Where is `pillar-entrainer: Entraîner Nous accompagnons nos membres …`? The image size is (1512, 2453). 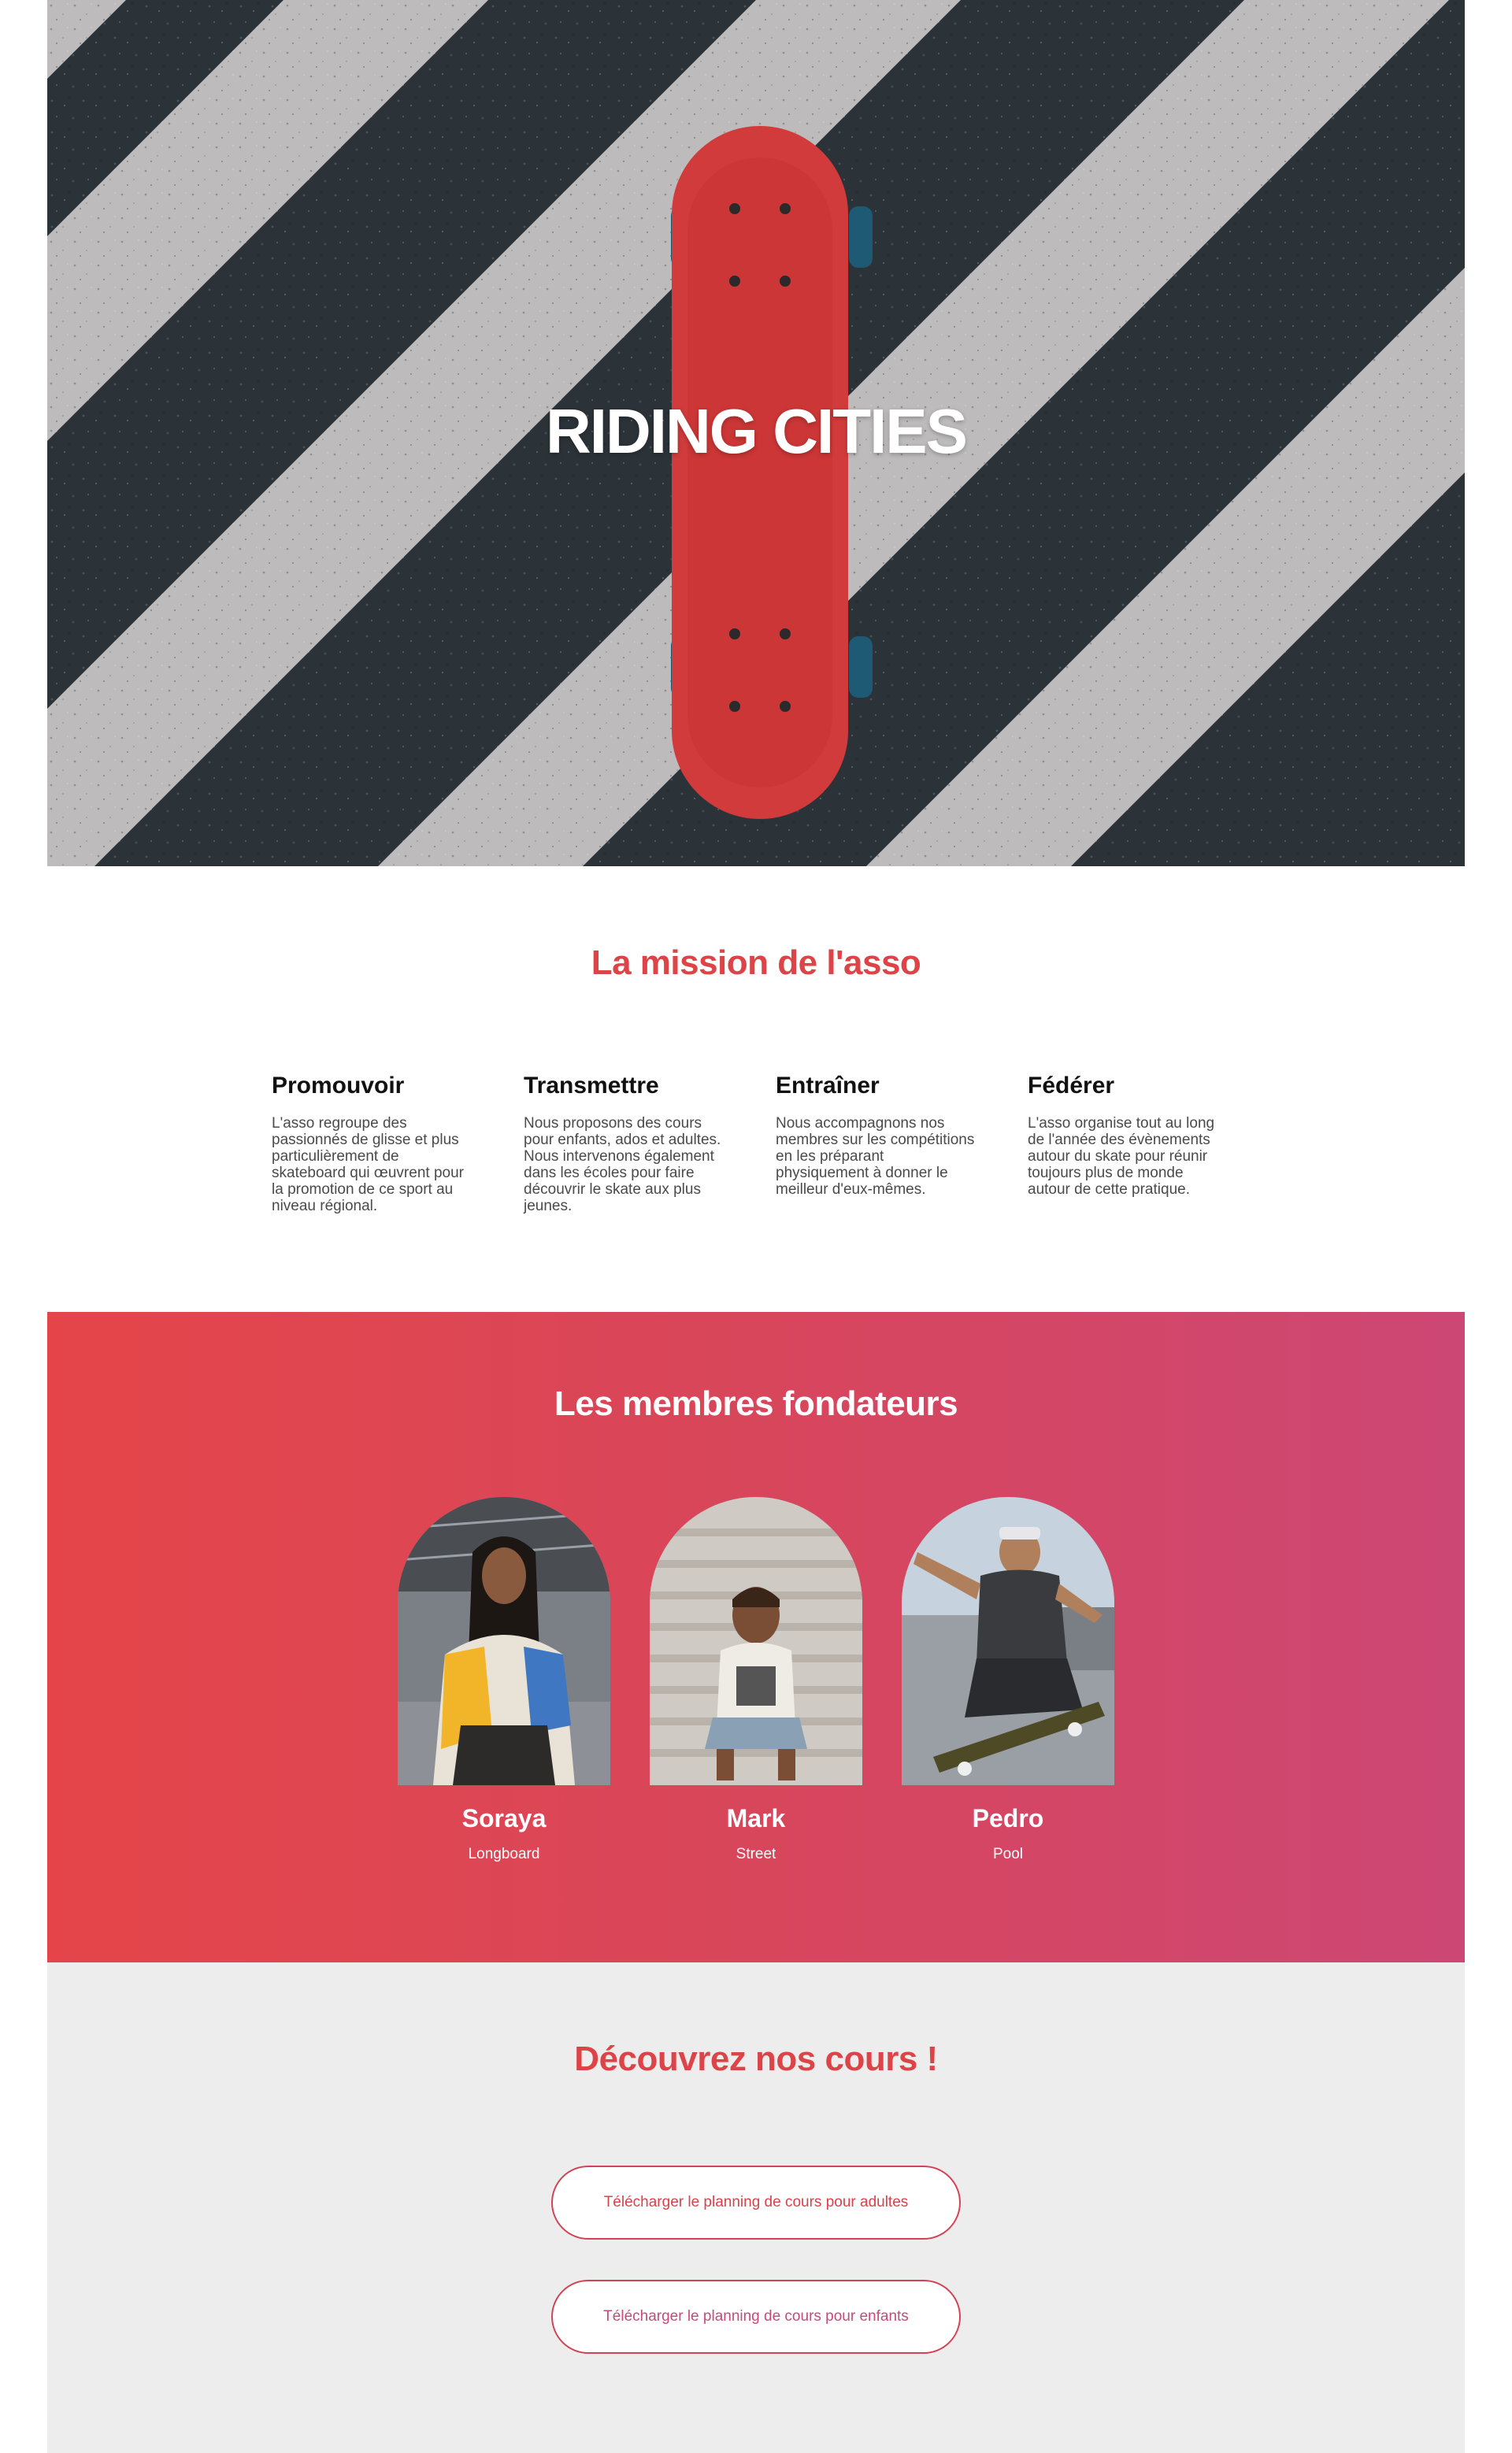
pillar-entrainer: Entraîner Nous accompagnons nos membres … is located at coordinates (876, 1144).